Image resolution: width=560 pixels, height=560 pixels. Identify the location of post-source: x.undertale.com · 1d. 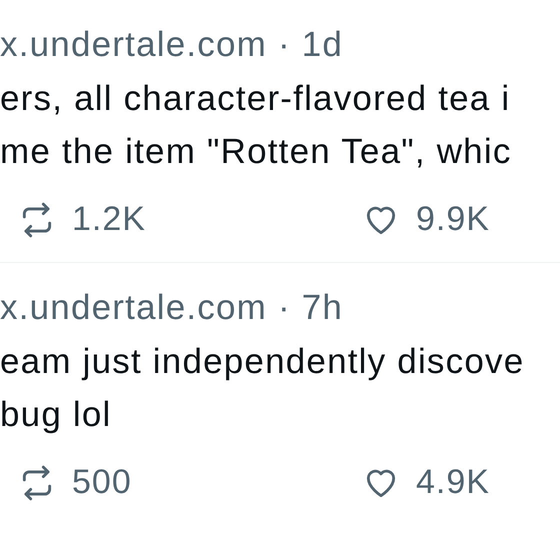
(172, 45).